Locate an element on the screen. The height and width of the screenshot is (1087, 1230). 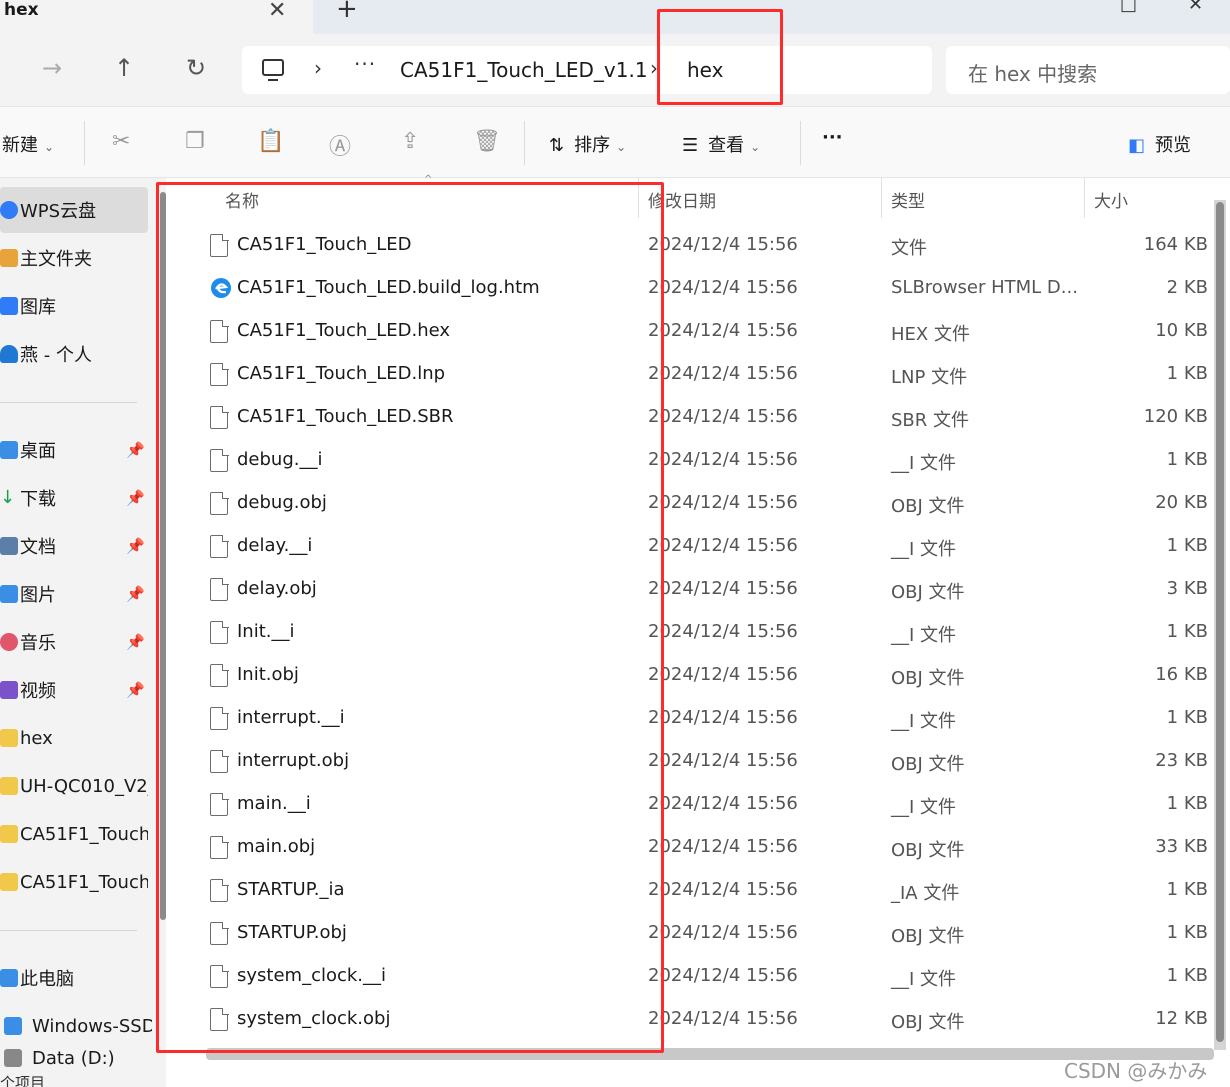
download-icon: ↓ is located at coordinates (8, 497).